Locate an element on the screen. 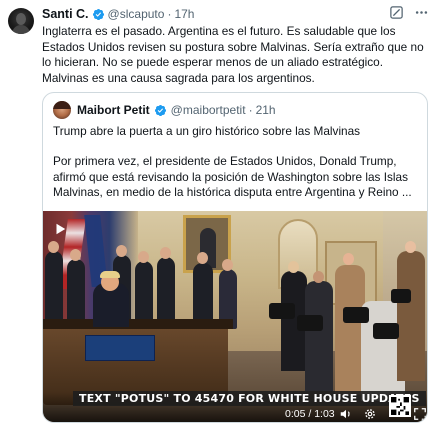 The width and height of the screenshot is (437, 428). author-name: Santi C. is located at coordinates (65, 14).